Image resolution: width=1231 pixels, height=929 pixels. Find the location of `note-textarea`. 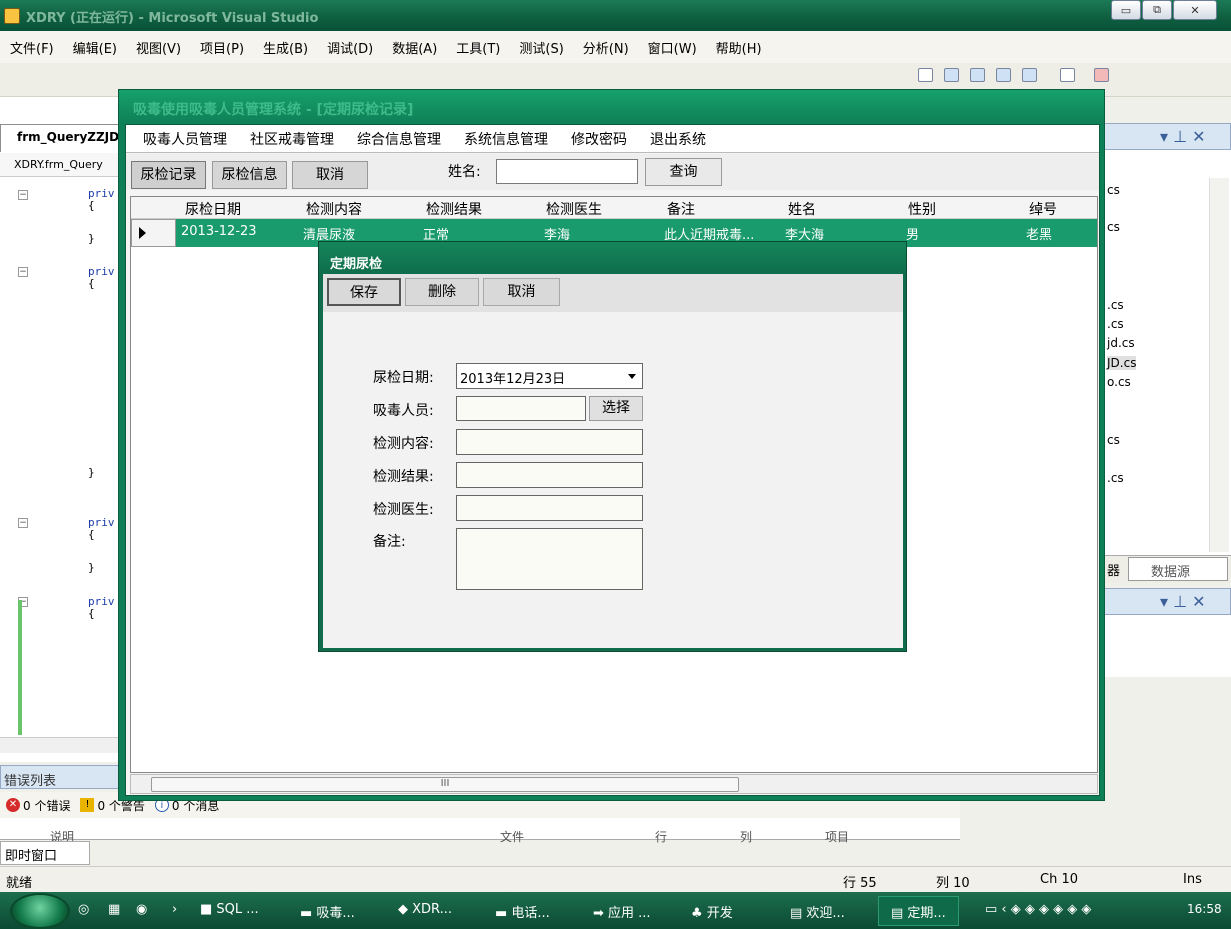

note-textarea is located at coordinates (549, 559).